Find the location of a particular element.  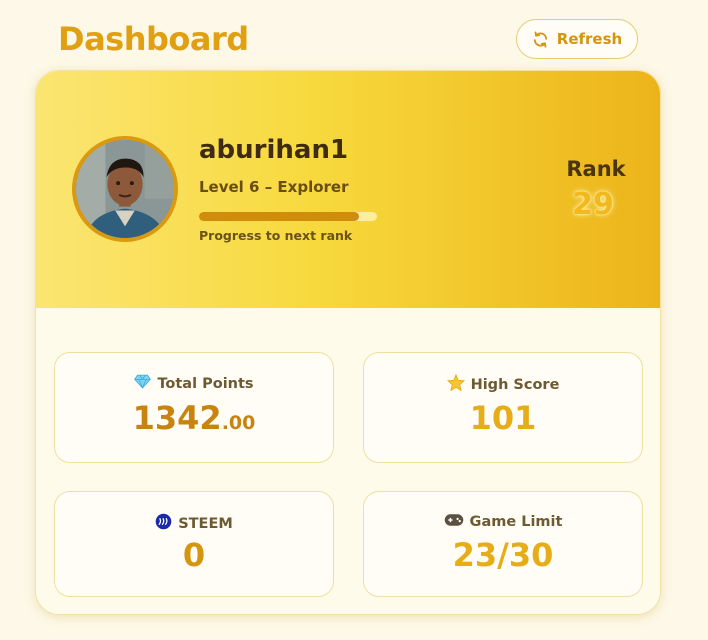

total-points-decimals: .00 is located at coordinates (238, 423).